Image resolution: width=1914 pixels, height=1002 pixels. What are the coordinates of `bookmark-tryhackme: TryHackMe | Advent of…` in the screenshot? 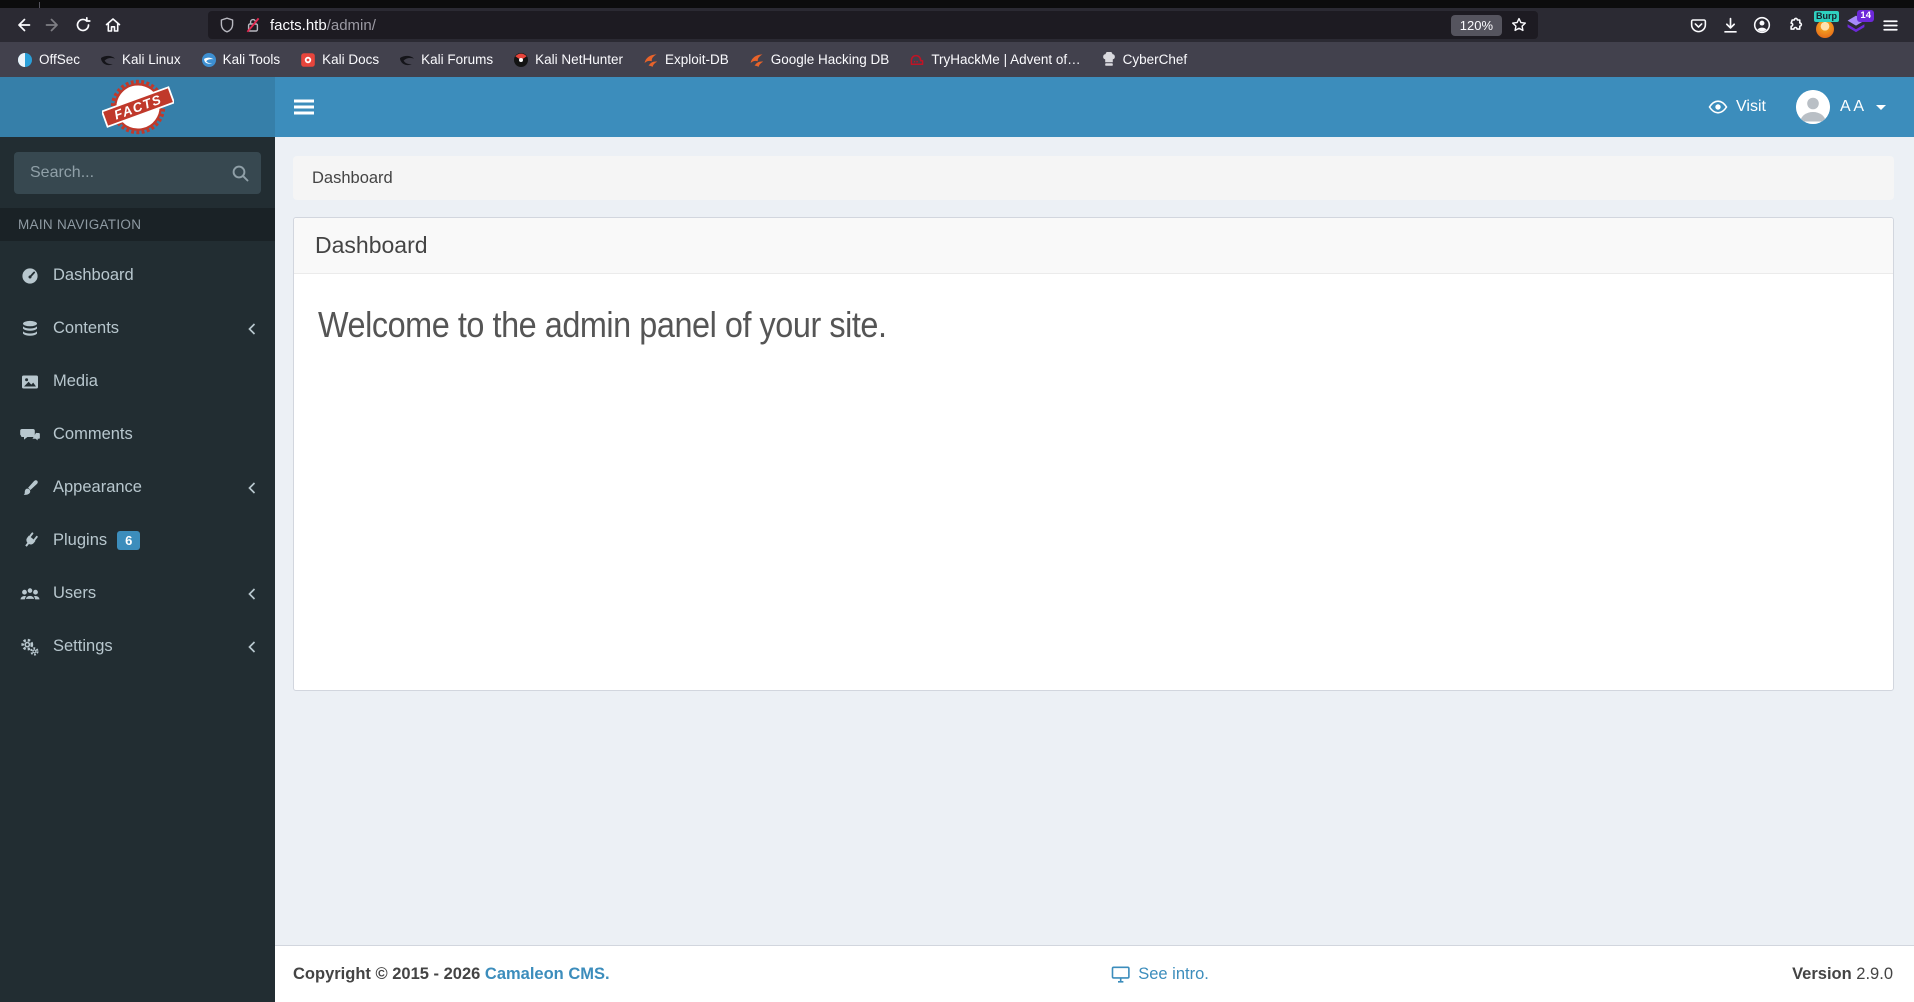 It's located at (994, 60).